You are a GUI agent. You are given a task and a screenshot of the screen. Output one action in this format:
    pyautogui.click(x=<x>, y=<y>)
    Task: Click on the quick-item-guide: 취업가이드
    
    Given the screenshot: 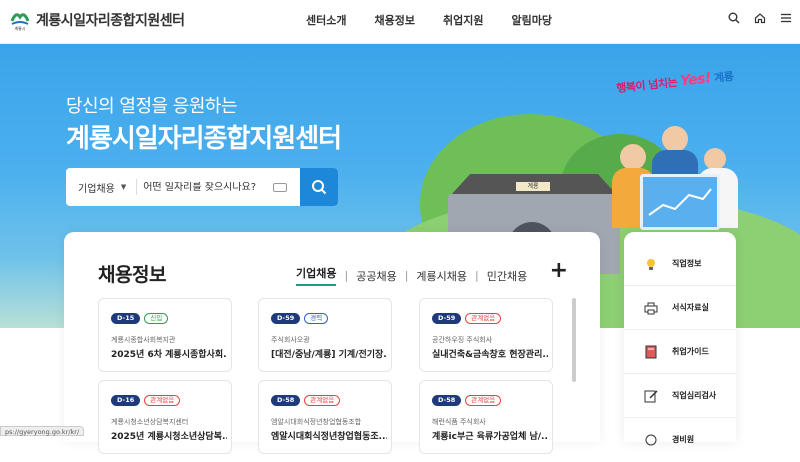 What is the action you would take?
    pyautogui.click(x=680, y=352)
    